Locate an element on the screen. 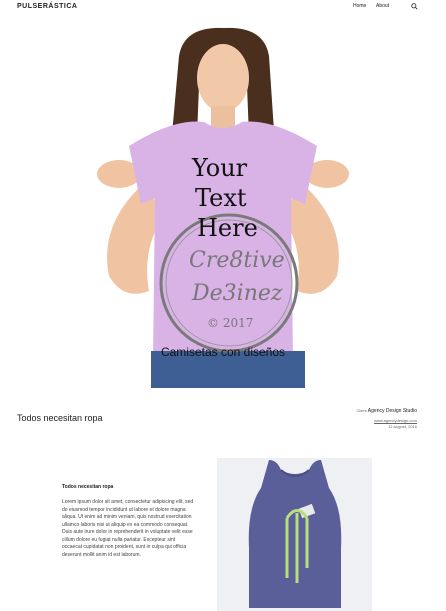 The image size is (446, 611). product-image is located at coordinates (294, 534).